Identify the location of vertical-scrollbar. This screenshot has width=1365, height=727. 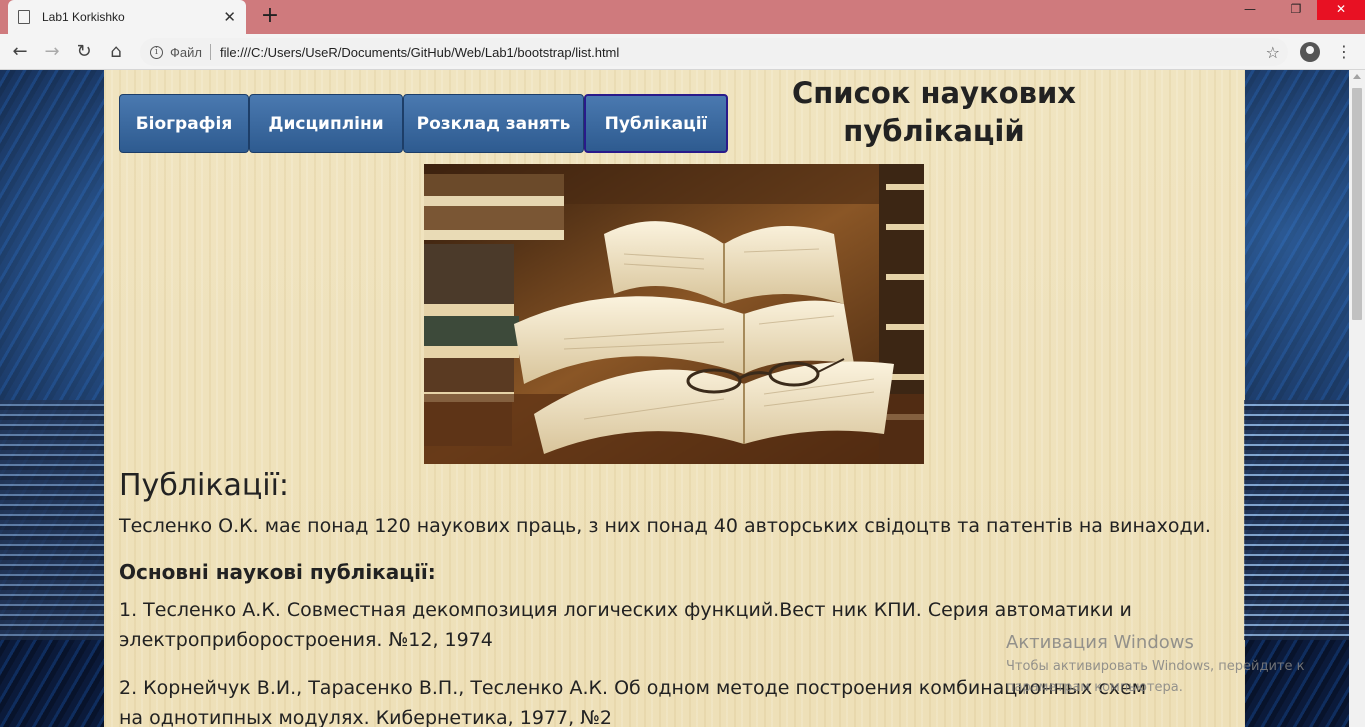
(1357, 398).